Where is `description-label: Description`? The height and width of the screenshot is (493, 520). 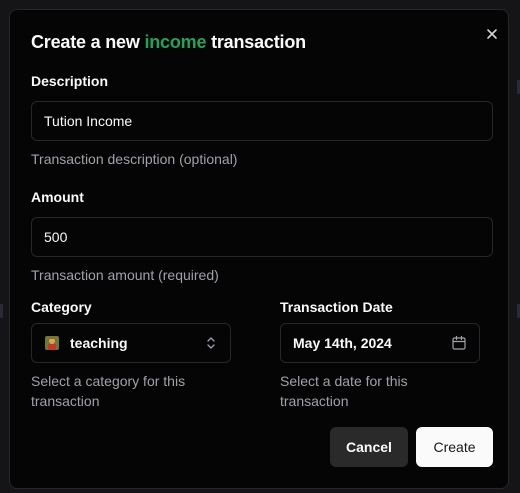
description-label: Description is located at coordinates (70, 81).